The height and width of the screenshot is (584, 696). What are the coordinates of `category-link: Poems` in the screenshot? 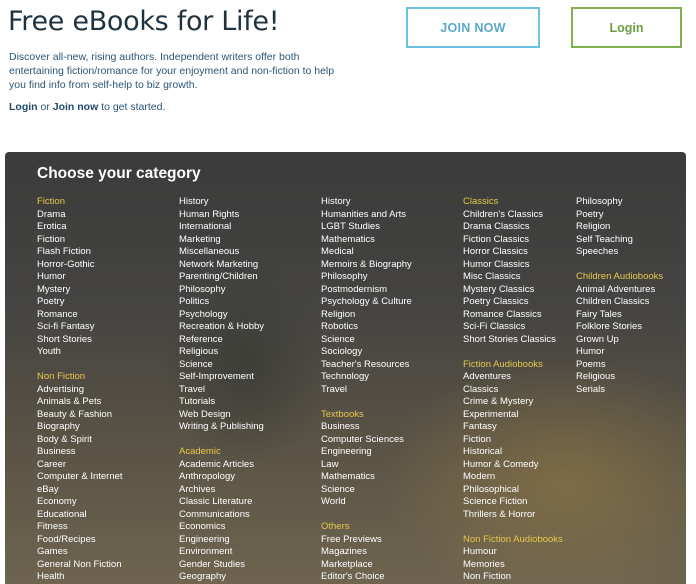 It's located at (619, 365).